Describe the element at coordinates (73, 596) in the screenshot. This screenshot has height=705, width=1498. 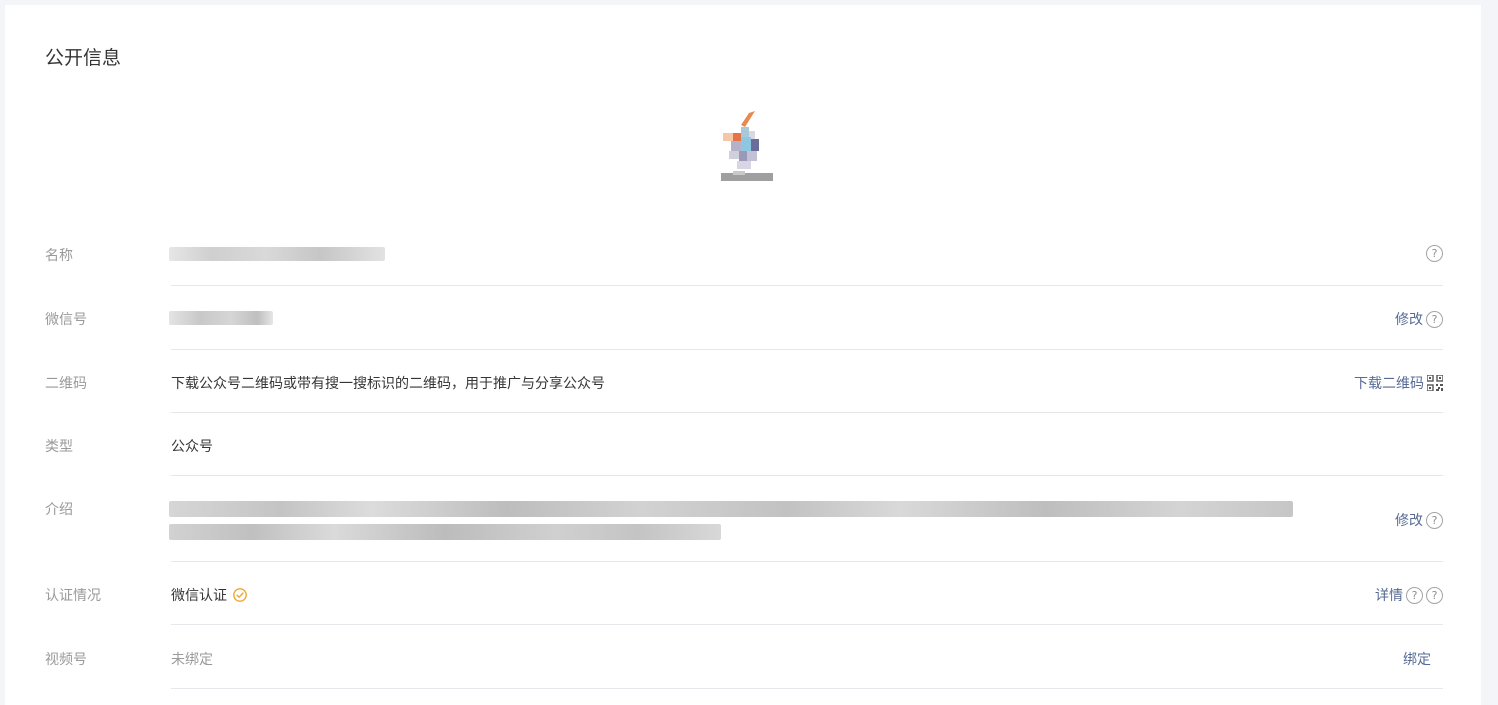
I see `verification-label: 认证情况` at that location.